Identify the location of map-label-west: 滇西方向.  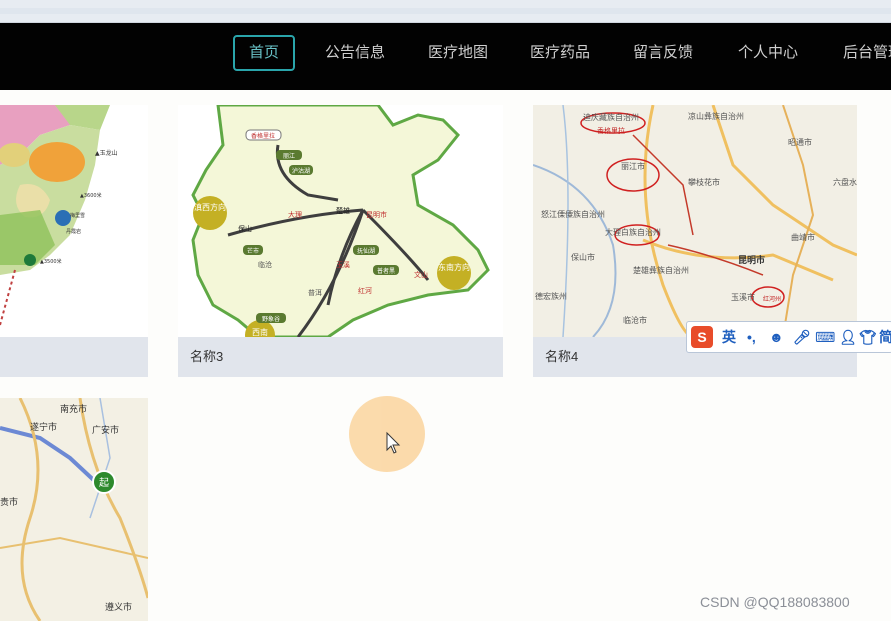
(210, 207).